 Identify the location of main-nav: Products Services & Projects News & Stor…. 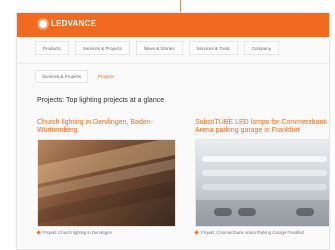
(173, 48).